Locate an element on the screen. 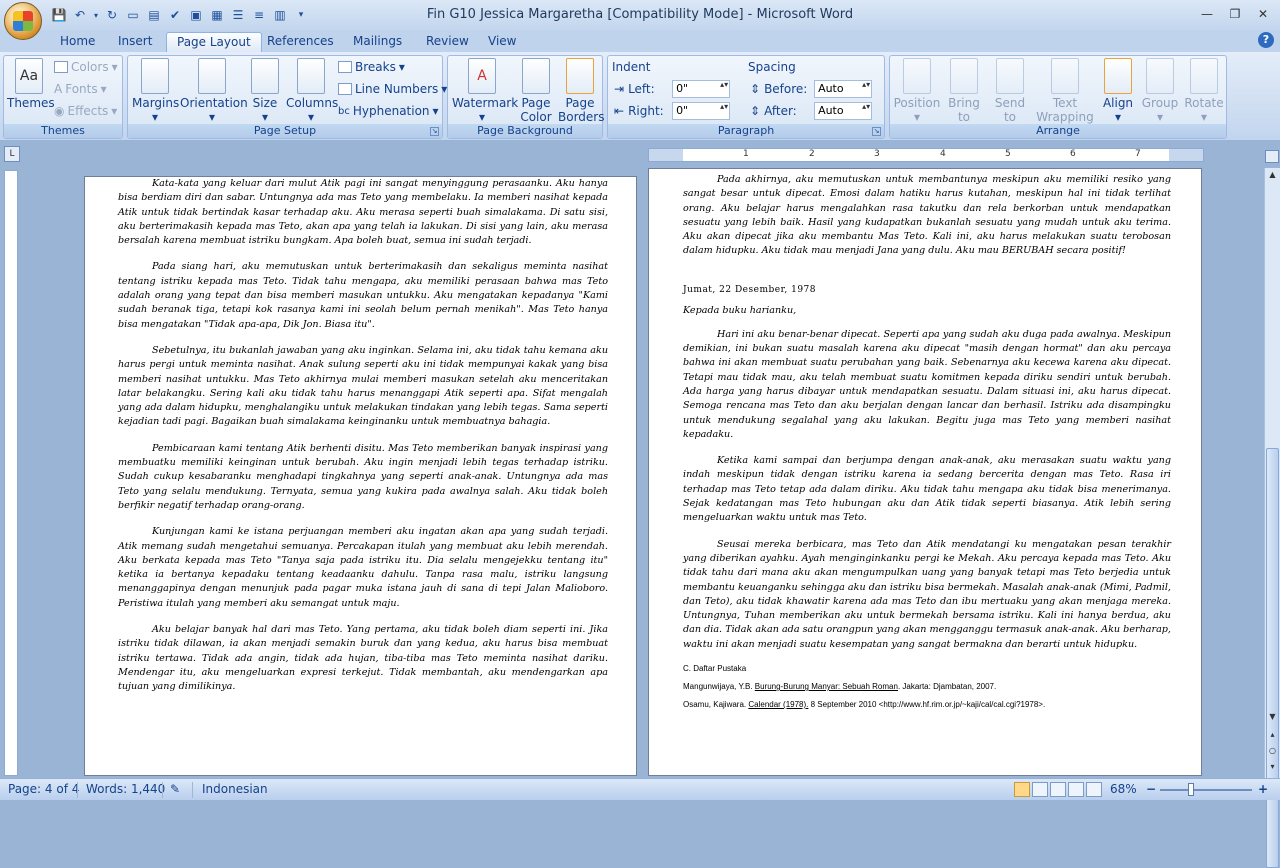 The height and width of the screenshot is (868, 1280). send-to-back-icon is located at coordinates (1010, 76).